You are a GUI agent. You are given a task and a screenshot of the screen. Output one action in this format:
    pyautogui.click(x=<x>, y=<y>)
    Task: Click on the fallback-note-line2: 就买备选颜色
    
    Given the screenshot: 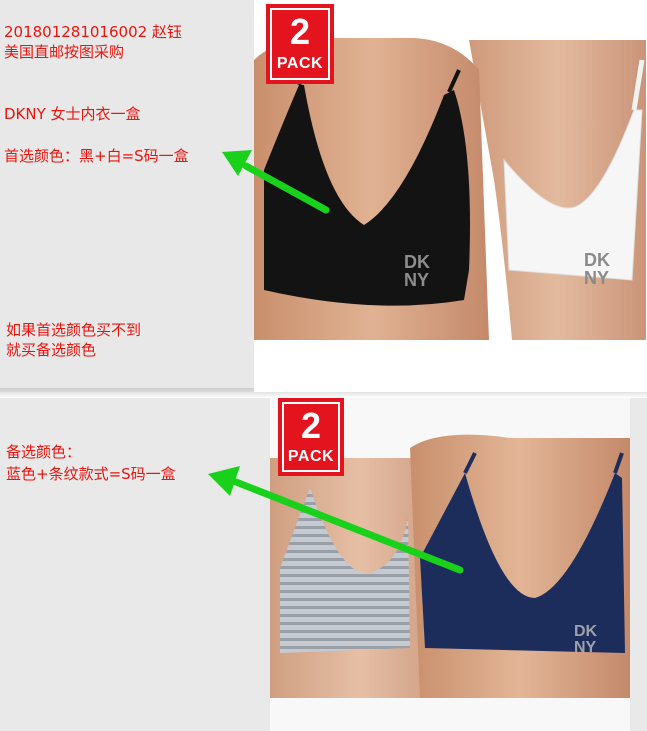 What is the action you would take?
    pyautogui.click(x=51, y=350)
    